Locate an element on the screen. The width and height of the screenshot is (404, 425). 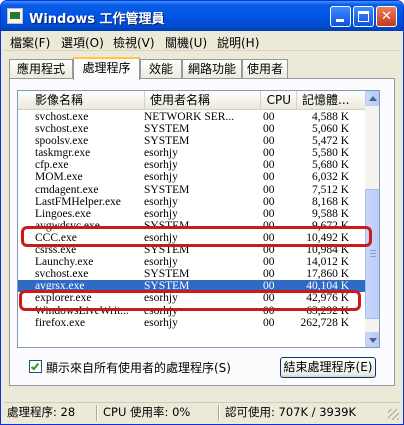
minimize-icon is located at coordinates (340, 20).